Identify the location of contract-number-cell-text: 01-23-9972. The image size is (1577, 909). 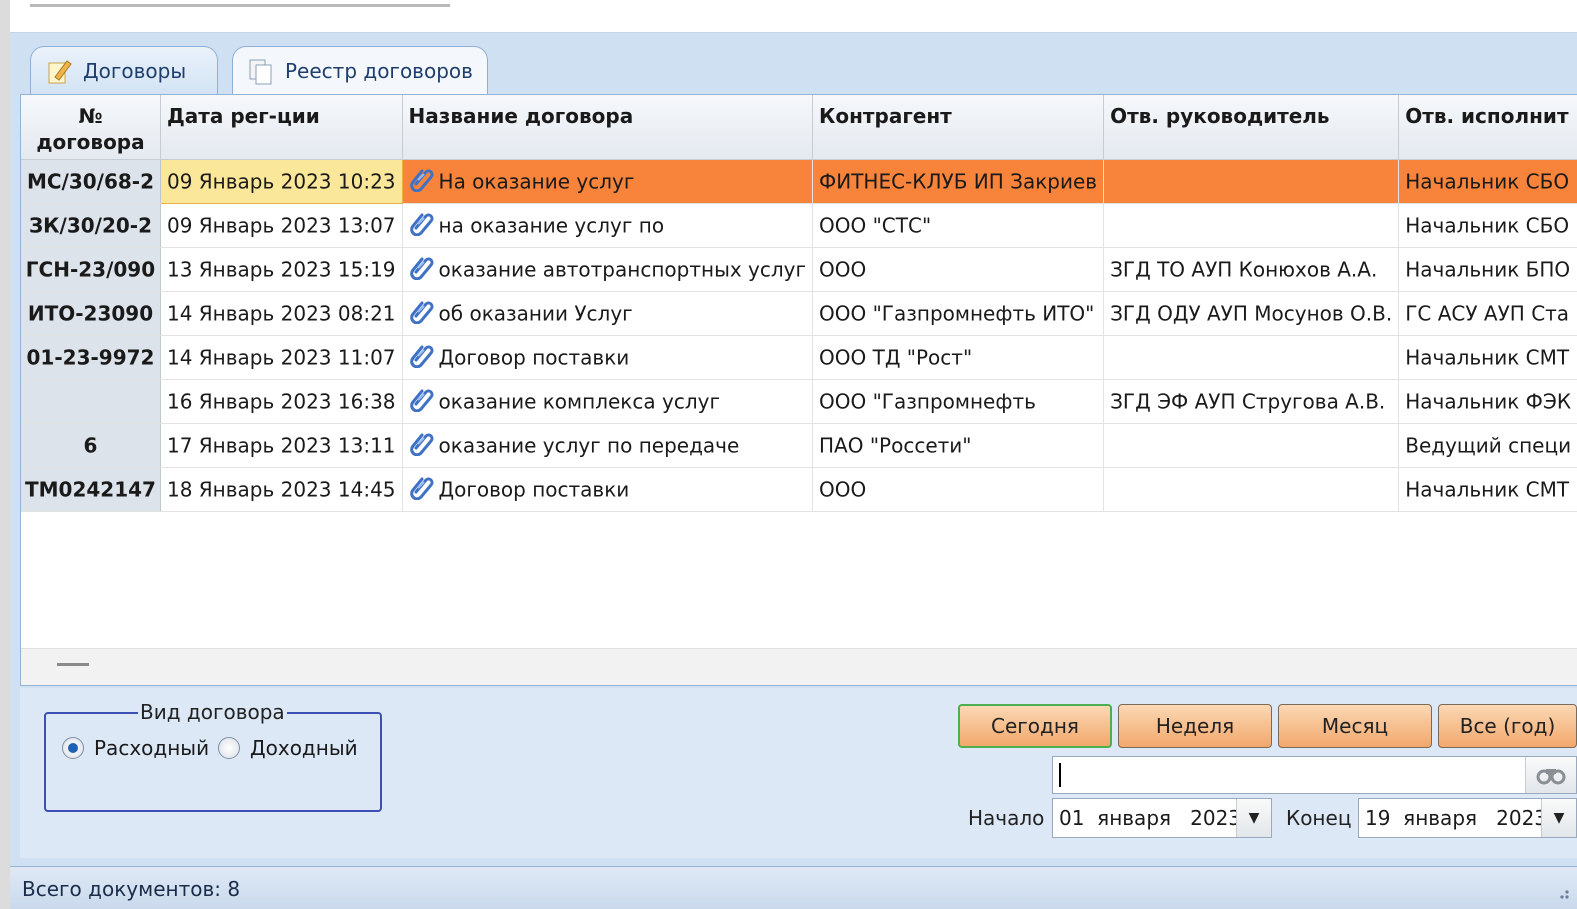
(90, 357).